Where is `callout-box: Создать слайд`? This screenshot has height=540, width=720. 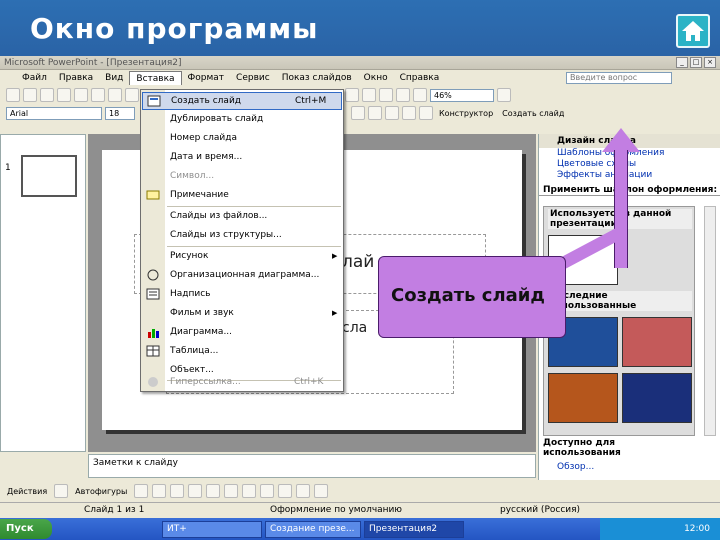
callout-box: Создать слайд is located at coordinates (472, 297).